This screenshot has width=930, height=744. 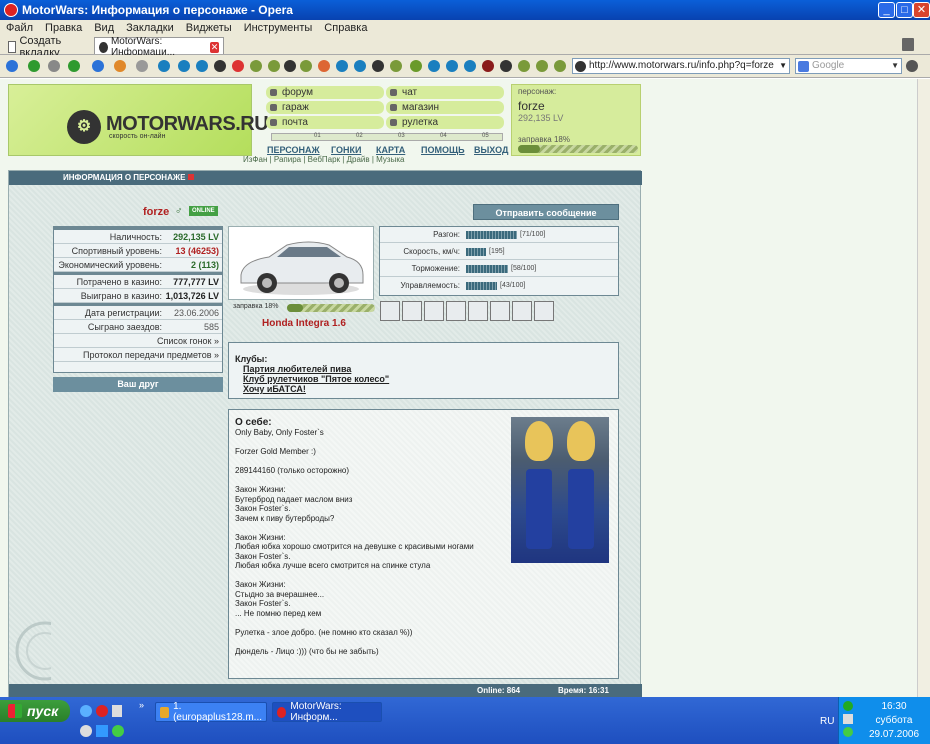 I want to click on media-icon, so click(x=86, y=731).